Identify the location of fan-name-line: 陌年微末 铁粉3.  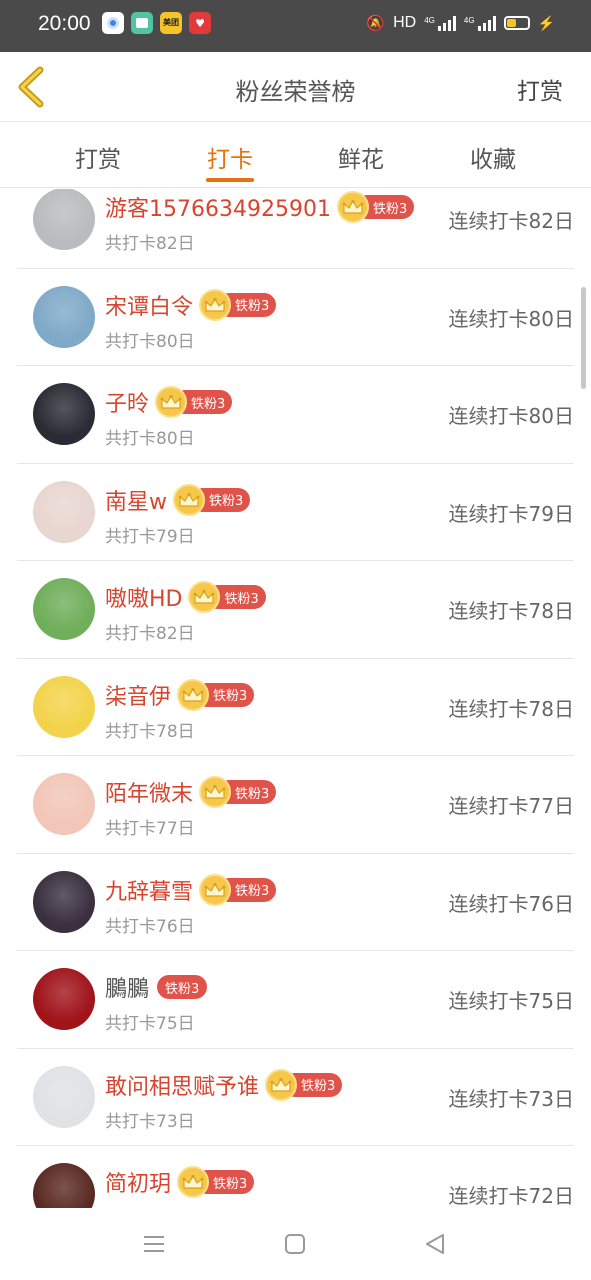
(191, 792).